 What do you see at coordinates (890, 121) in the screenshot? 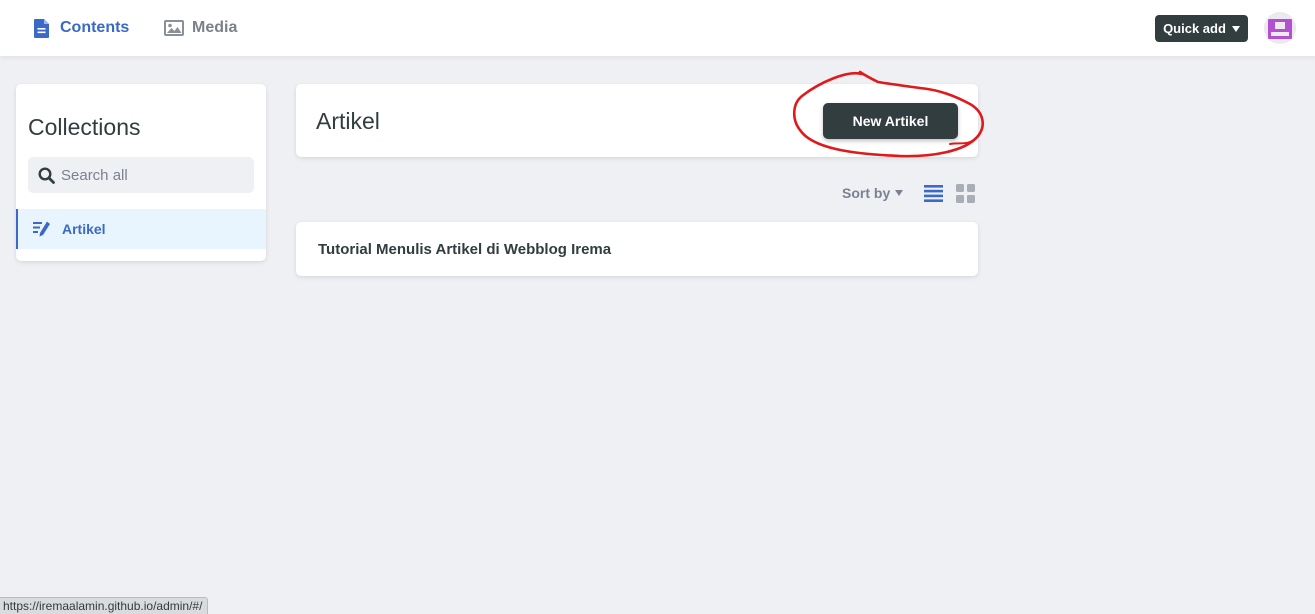
I see `new-entry-button: New Artikel` at bounding box center [890, 121].